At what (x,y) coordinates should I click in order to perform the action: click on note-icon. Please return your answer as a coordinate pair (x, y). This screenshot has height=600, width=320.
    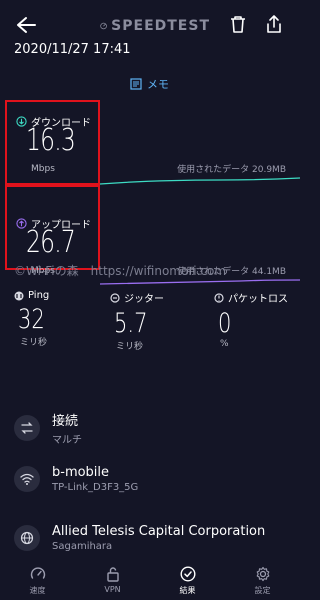
    Looking at the image, I should click on (136, 84).